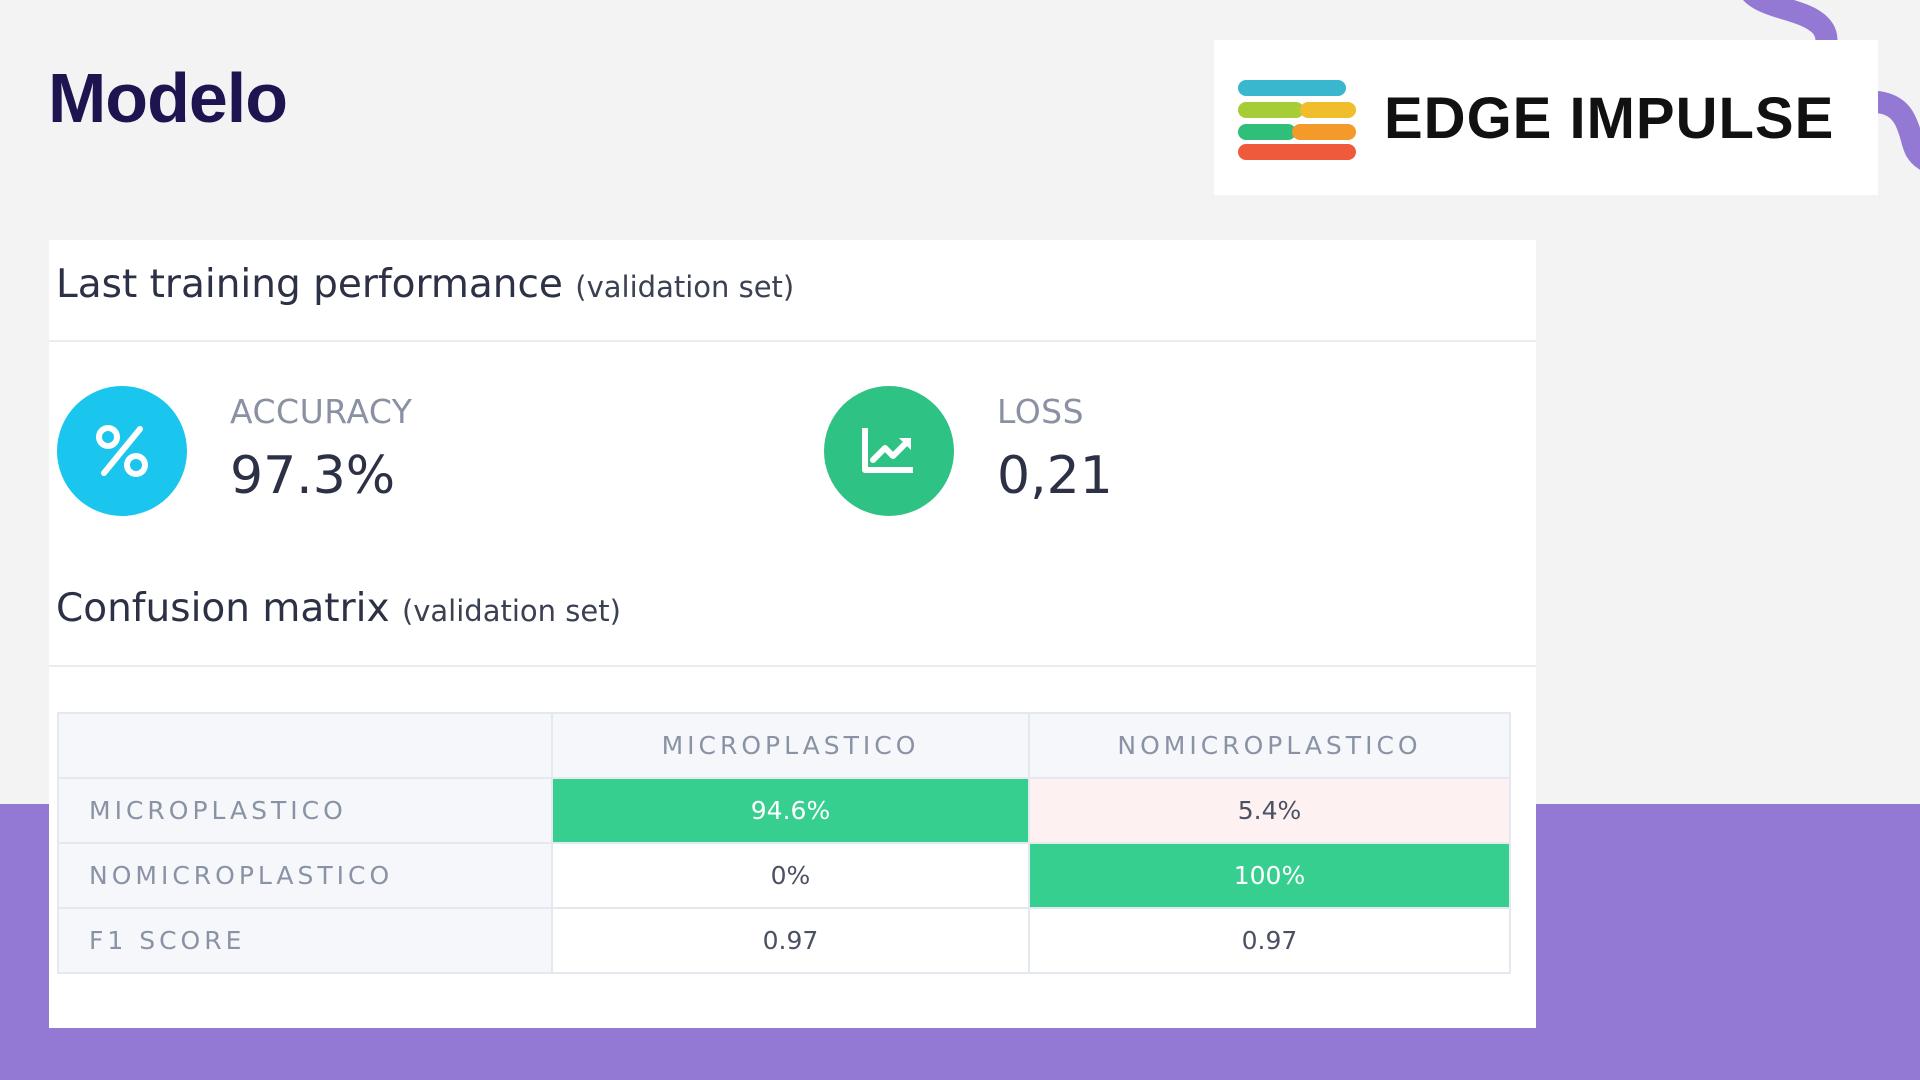 This screenshot has width=1920, height=1080. I want to click on confusion-subtitle: (validation set), so click(511, 611).